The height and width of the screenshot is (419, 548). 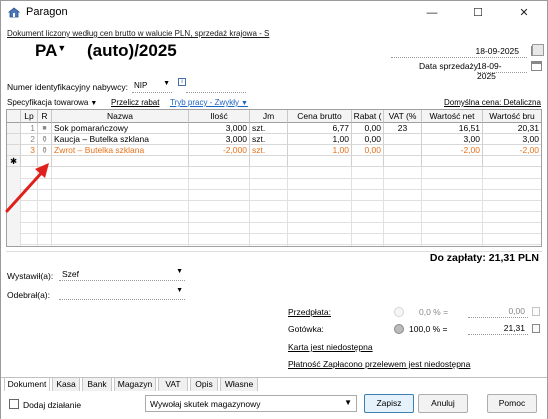 I want to click on total-bar: Do zapłaty: 21,31 PLN, so click(x=274, y=258).